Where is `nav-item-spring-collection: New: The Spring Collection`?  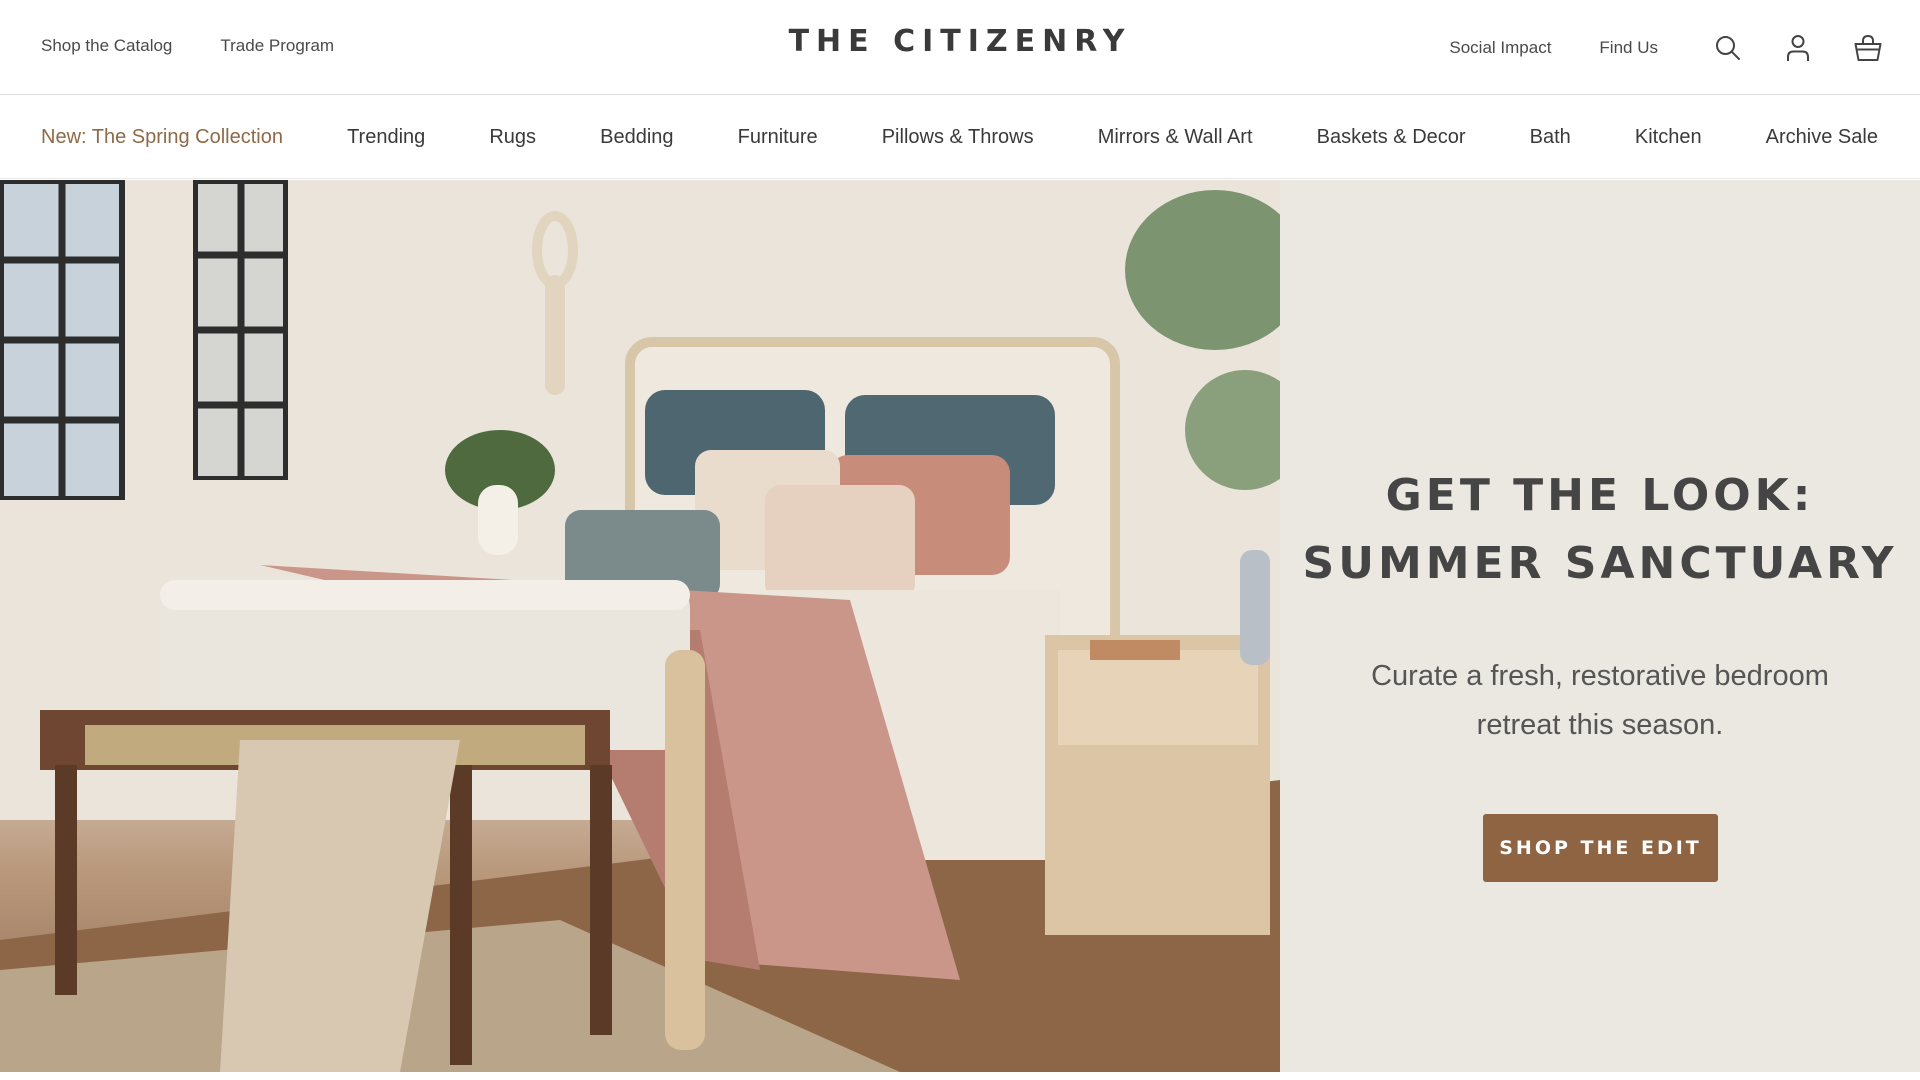 nav-item-spring-collection: New: The Spring Collection is located at coordinates (162, 137).